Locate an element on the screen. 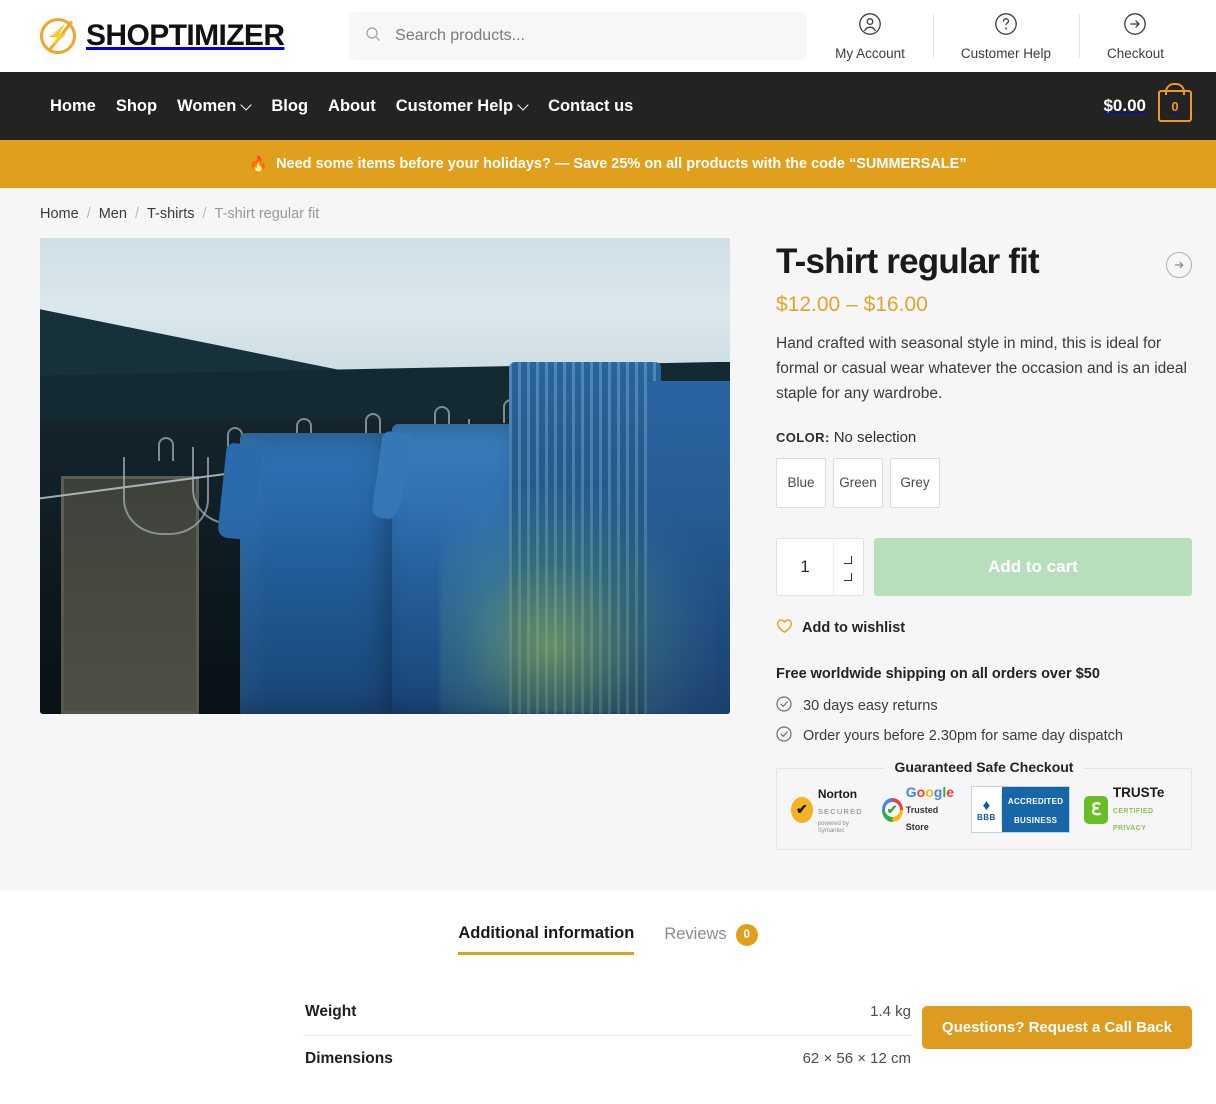 Image resolution: width=1216 pixels, height=1104 pixels. bbb-line1-label: ACCREDITED is located at coordinates (1035, 802).